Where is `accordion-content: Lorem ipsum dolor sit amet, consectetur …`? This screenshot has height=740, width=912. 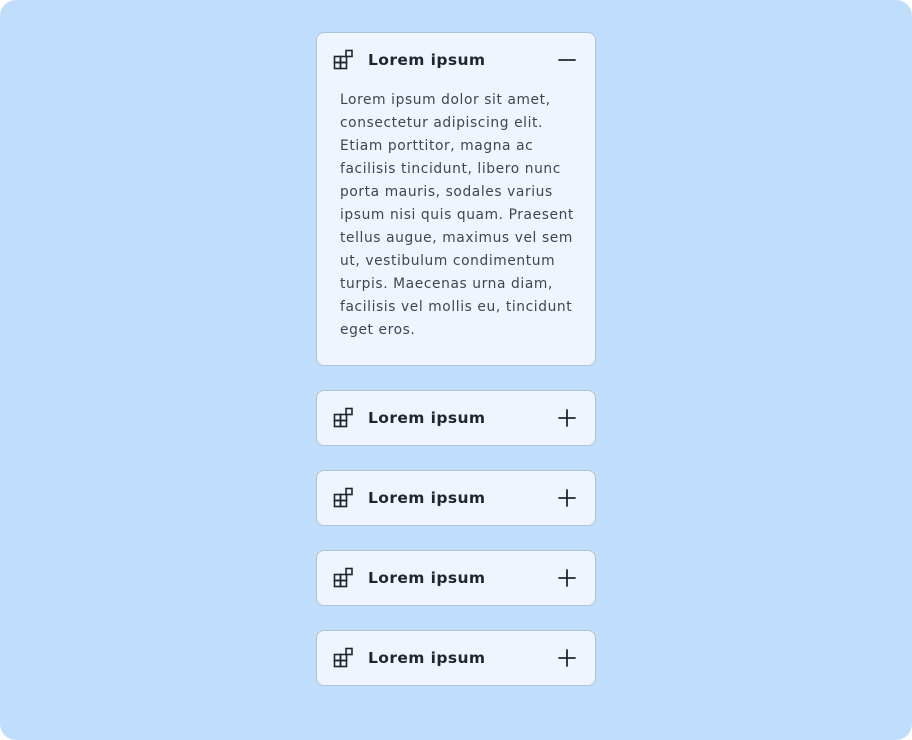
accordion-content: Lorem ipsum dolor sit amet, consectetur … is located at coordinates (456, 227).